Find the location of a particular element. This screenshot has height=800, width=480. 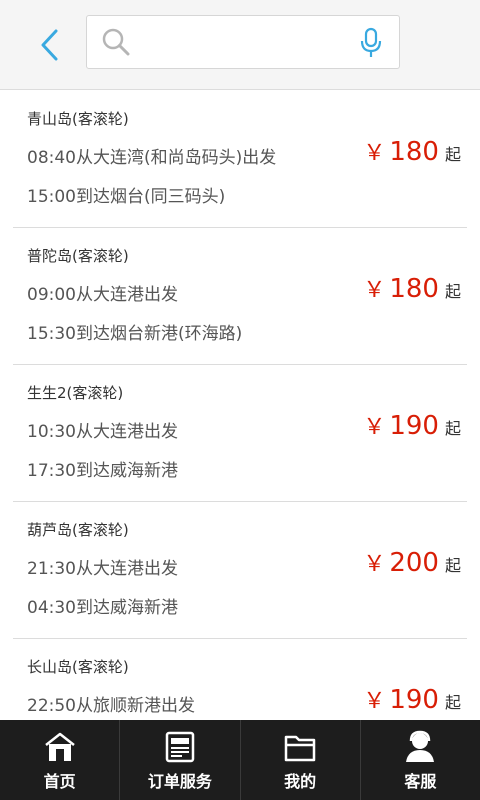

tab-home: 首页 is located at coordinates (60, 760).